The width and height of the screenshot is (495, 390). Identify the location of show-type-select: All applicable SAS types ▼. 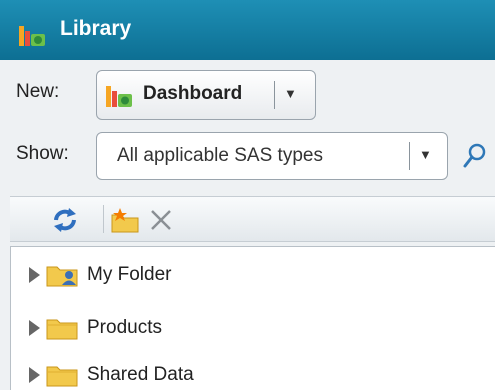
(272, 156).